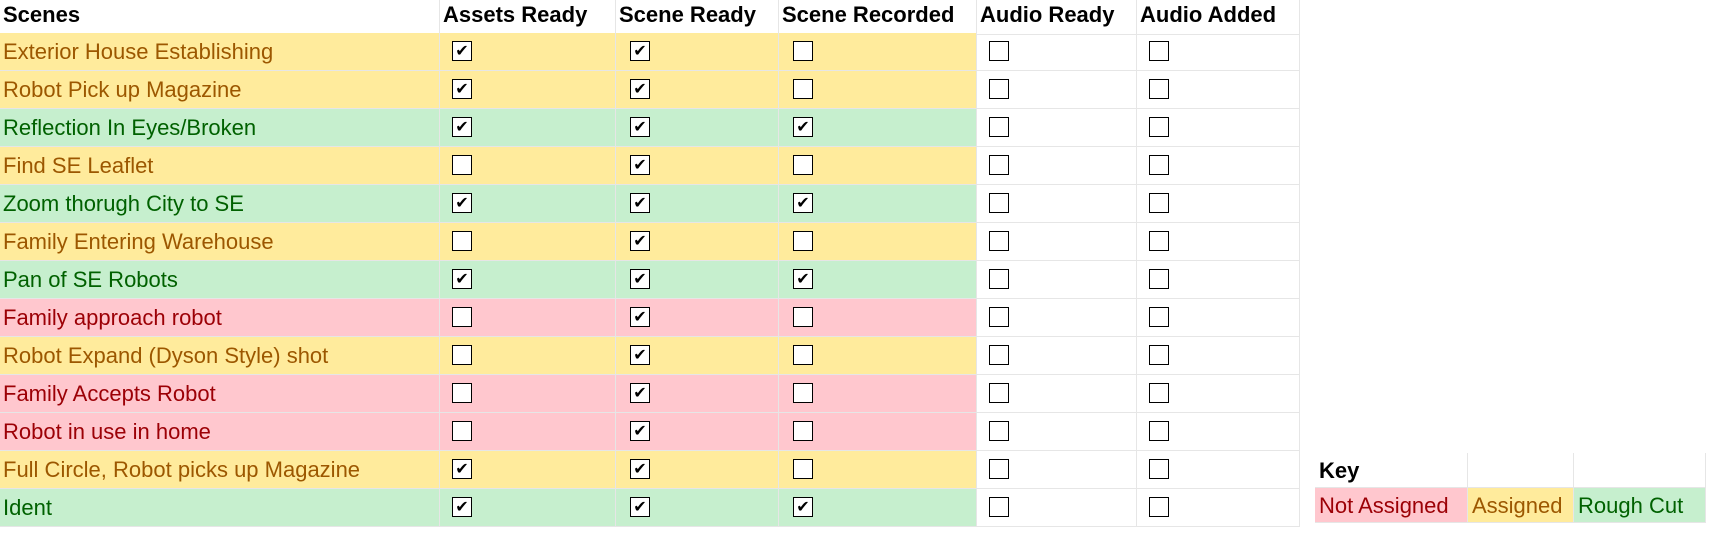  Describe the element at coordinates (220, 432) in the screenshot. I see `scene-name: Robot in use in home` at that location.